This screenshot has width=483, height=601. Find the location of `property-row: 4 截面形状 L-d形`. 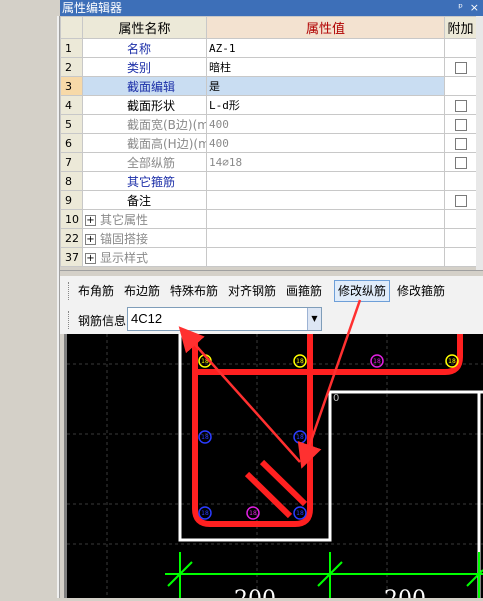

property-row: 4 截面形状 L-d形 is located at coordinates (268, 105).